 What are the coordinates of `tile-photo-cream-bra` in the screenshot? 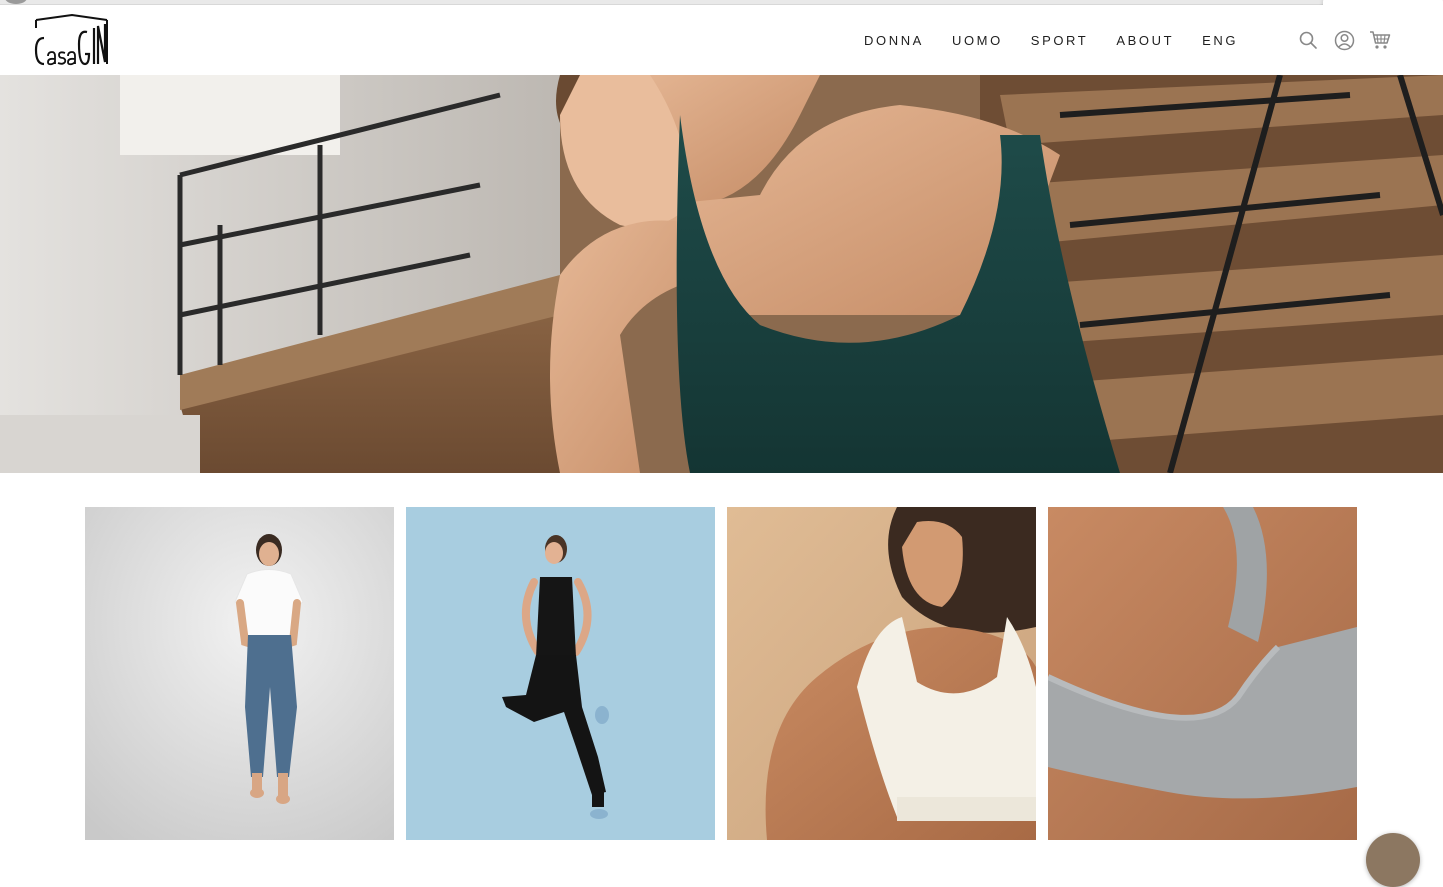 It's located at (881, 673).